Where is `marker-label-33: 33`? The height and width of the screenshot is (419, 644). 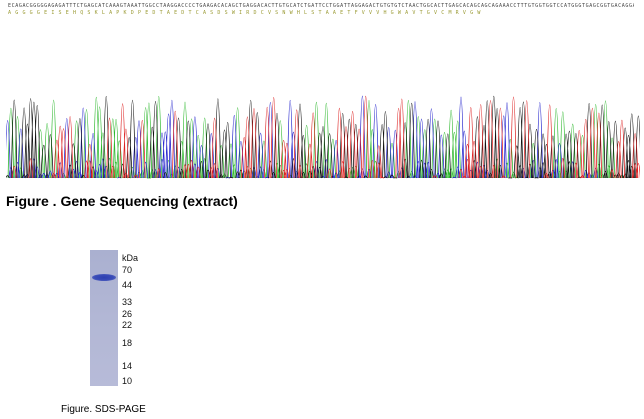 marker-label-33: 33 is located at coordinates (127, 302).